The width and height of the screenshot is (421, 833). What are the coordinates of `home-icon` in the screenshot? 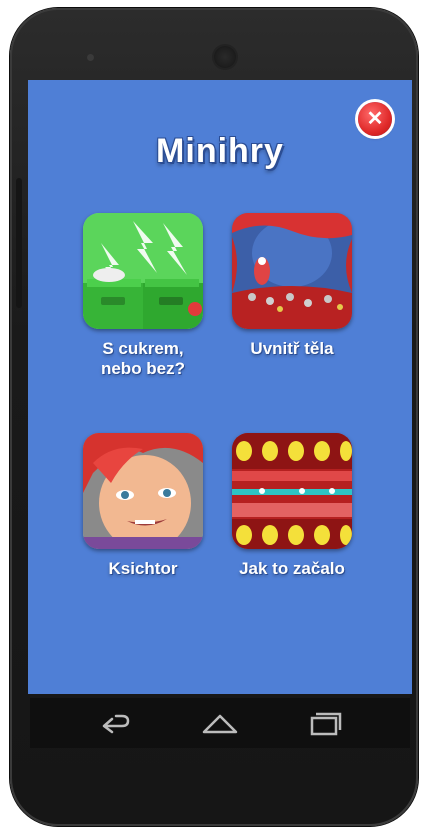 It's located at (220, 724).